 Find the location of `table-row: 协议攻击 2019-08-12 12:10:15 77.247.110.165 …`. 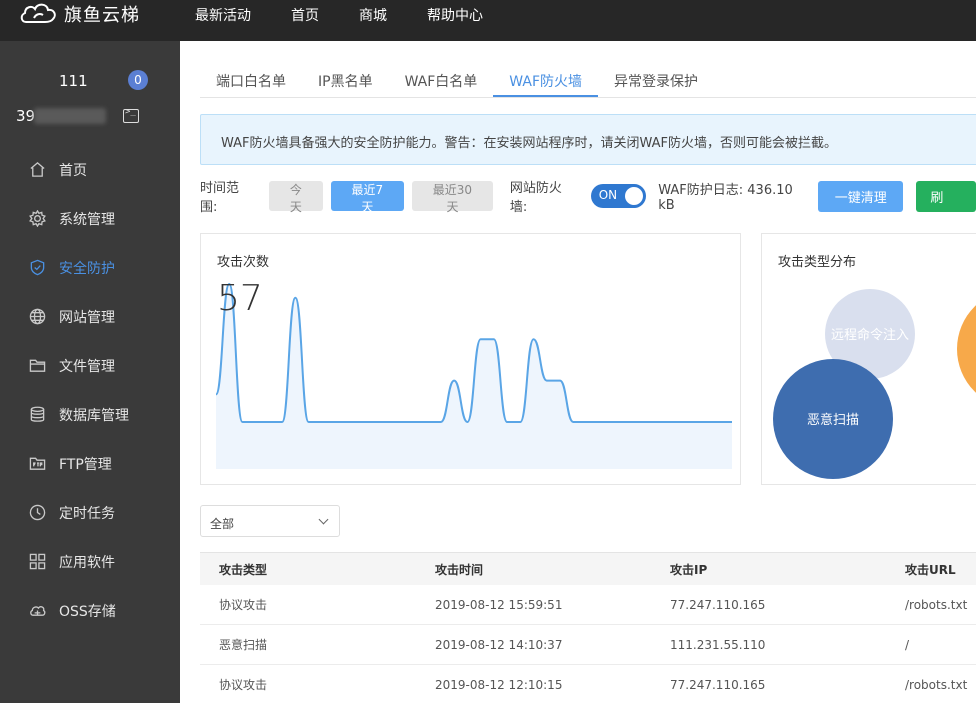

table-row: 协议攻击 2019-08-12 12:10:15 77.247.110.165 … is located at coordinates (588, 684).